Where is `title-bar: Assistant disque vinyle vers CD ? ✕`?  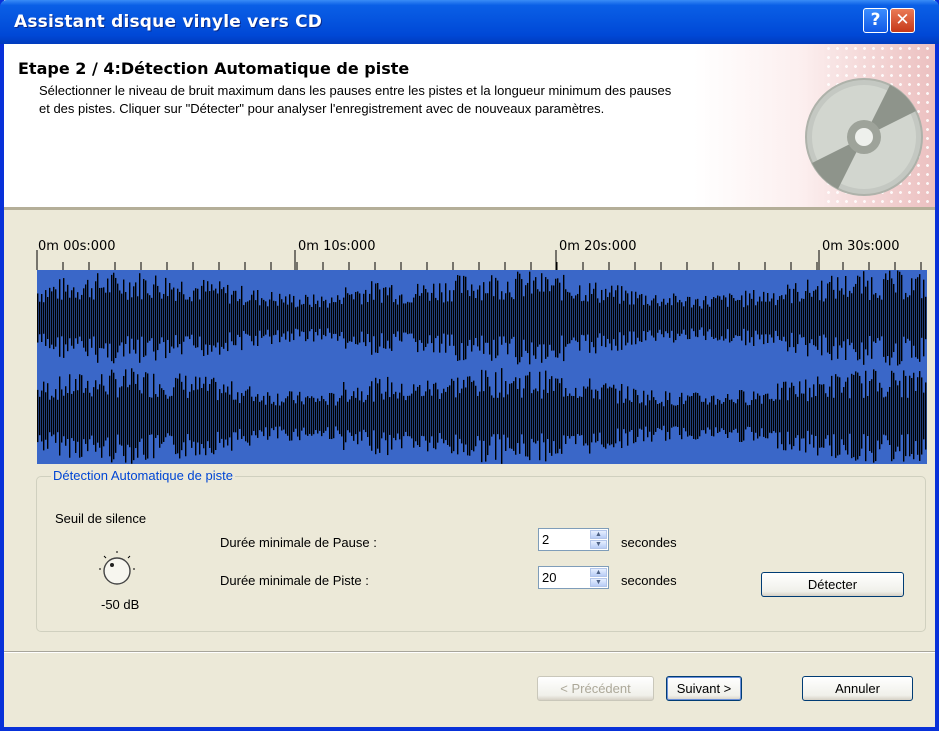 title-bar: Assistant disque vinyle vers CD ? ✕ is located at coordinates (469, 22).